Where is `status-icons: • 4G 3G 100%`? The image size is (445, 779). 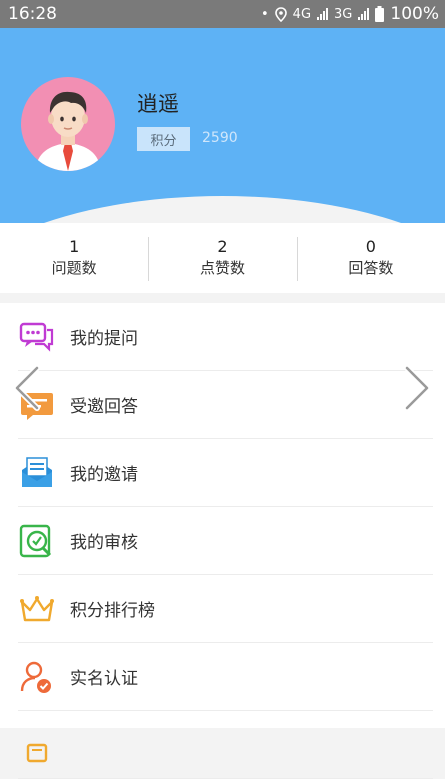 status-icons: • 4G 3G 100% is located at coordinates (350, 14).